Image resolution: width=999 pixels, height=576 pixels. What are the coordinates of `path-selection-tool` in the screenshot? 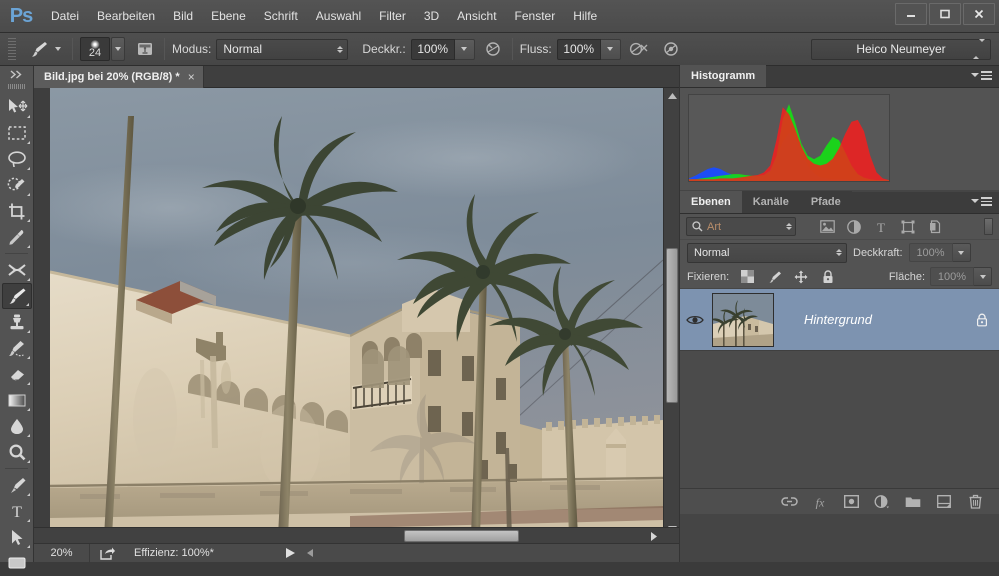 It's located at (17, 537).